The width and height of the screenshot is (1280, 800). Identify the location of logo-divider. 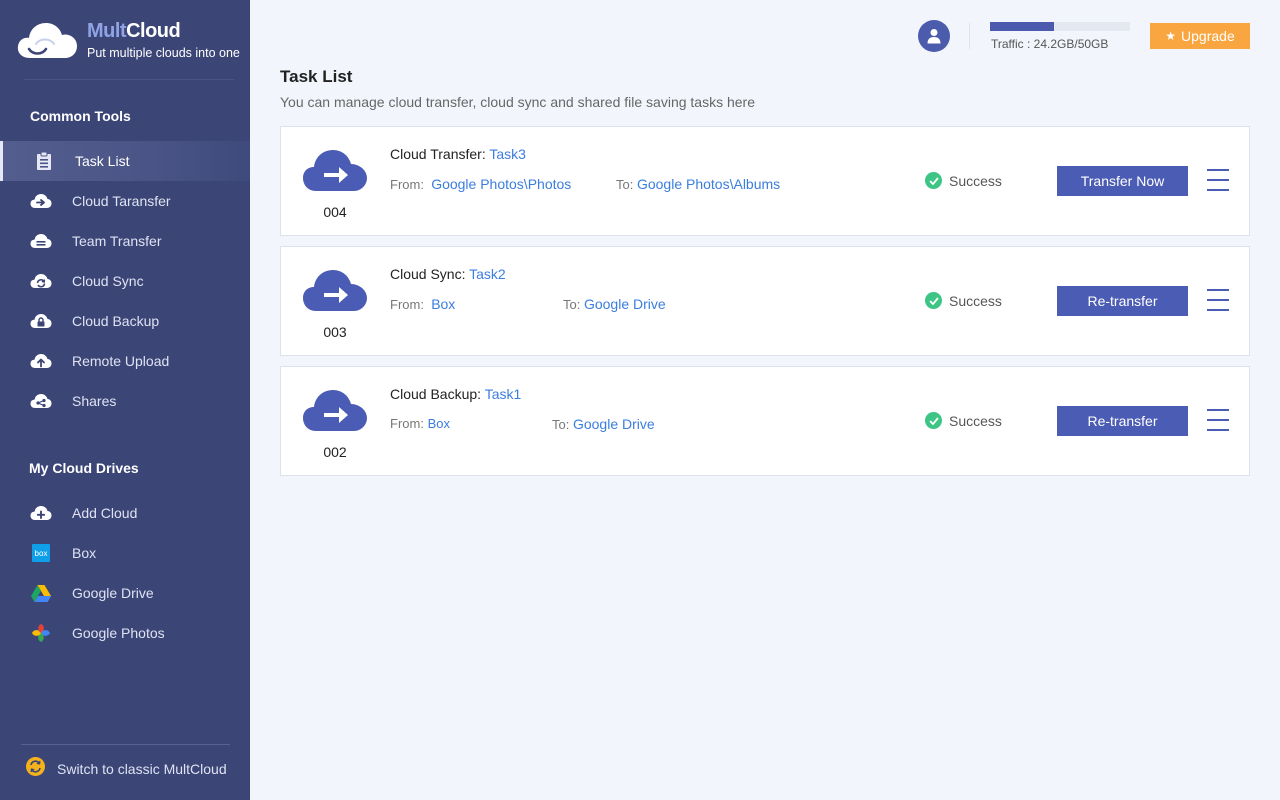
(129, 79).